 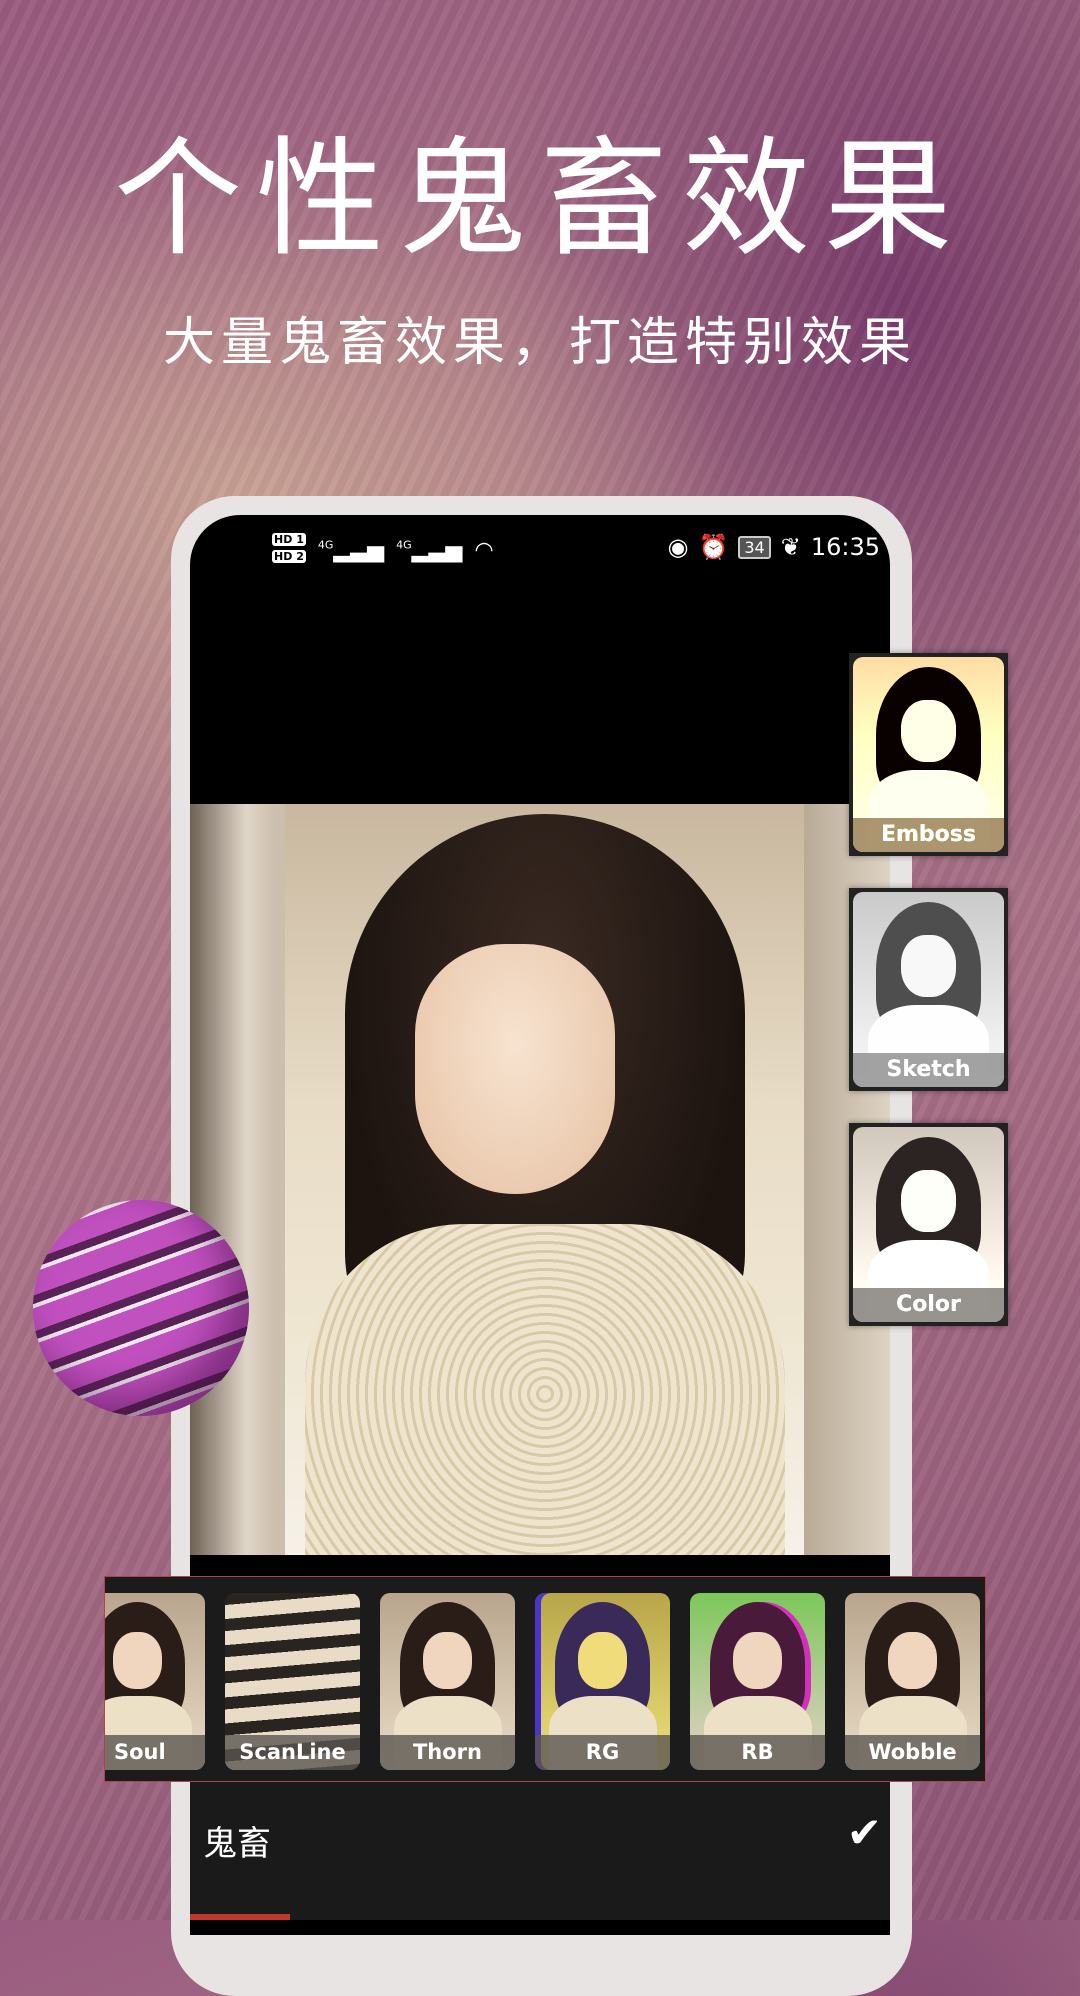 I want to click on headline-subtitle: 大量鬼畜效果，打造特别效果, so click(x=539, y=343).